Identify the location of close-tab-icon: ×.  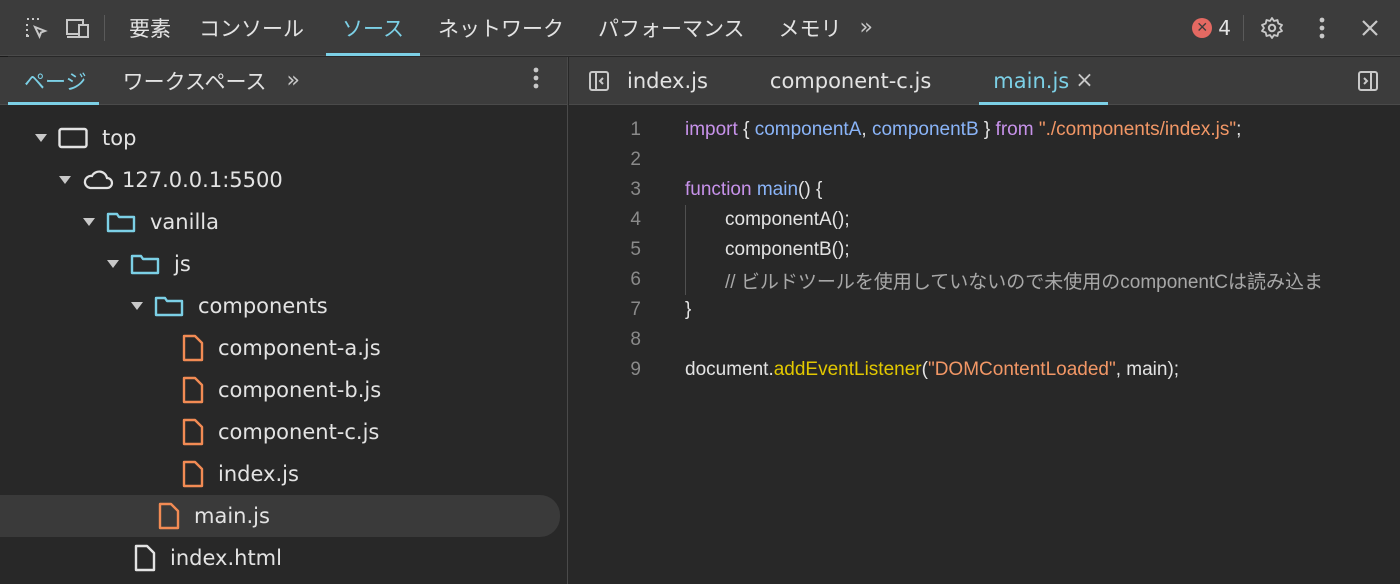
(1084, 80).